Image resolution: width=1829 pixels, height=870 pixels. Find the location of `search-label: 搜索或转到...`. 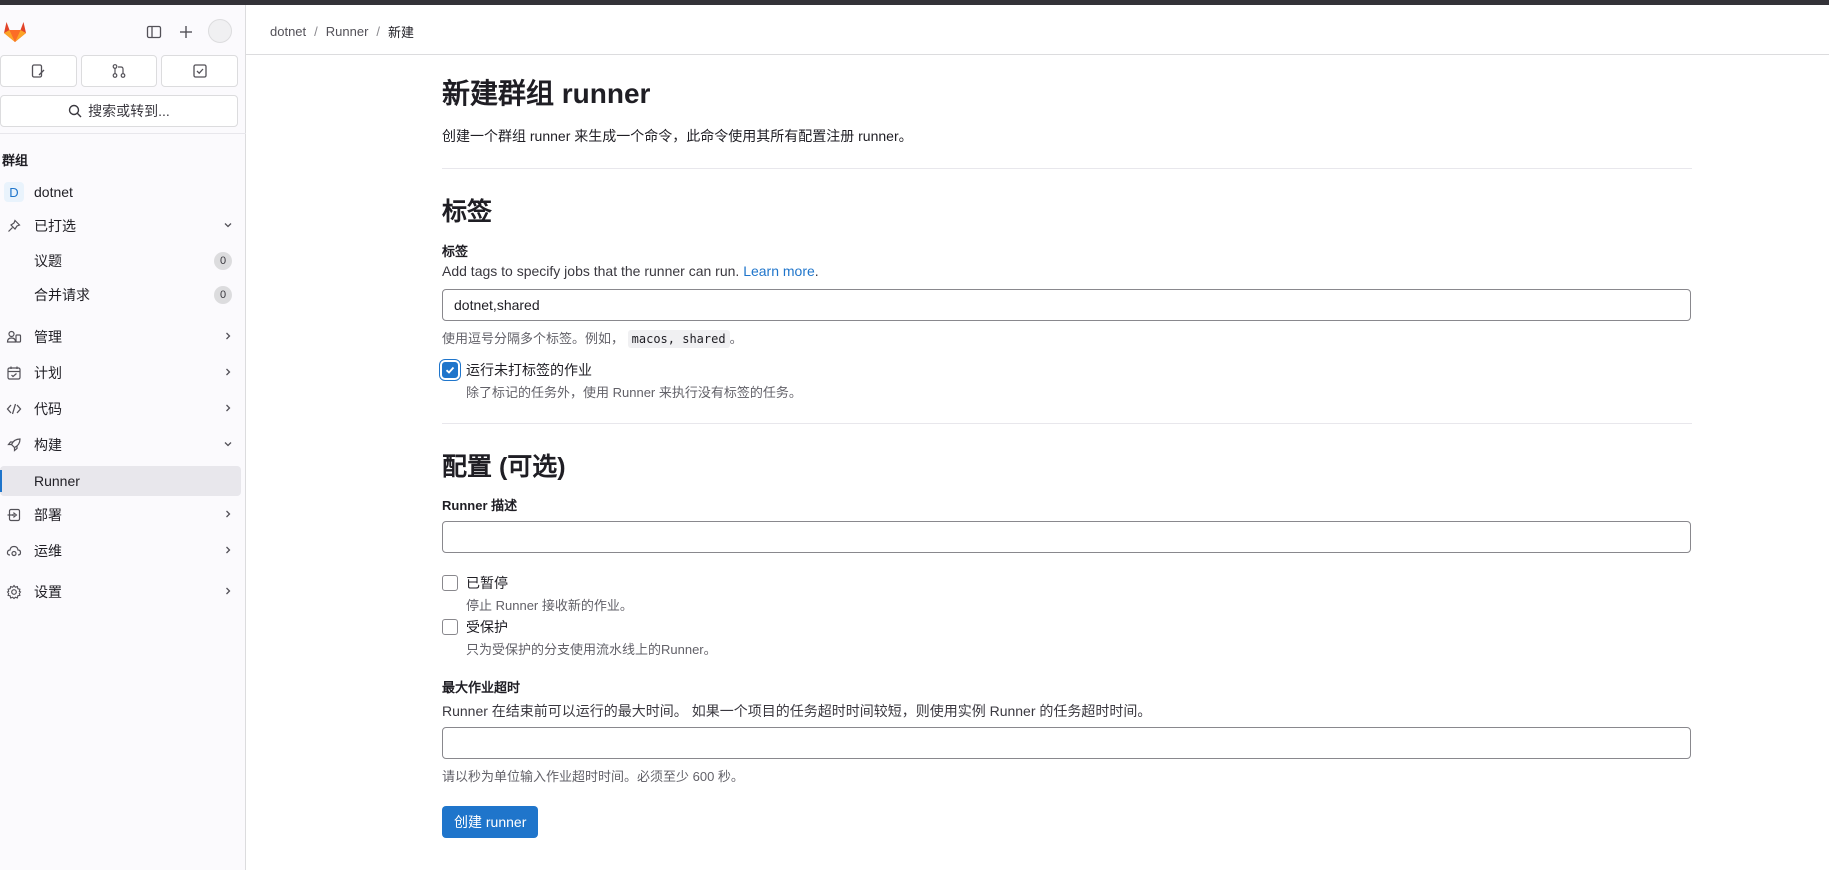

search-label: 搜索或转到... is located at coordinates (129, 111).